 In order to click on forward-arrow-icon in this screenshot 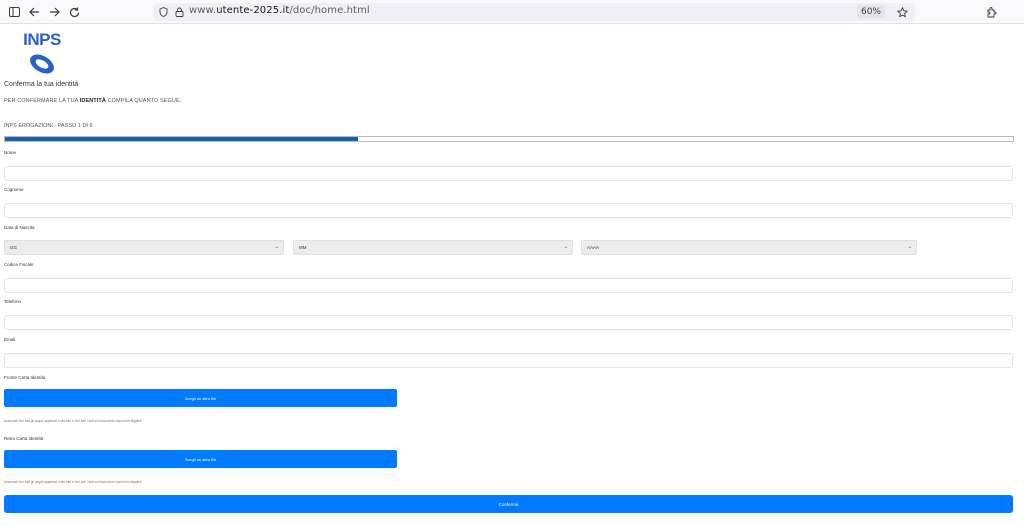, I will do `click(54, 12)`.